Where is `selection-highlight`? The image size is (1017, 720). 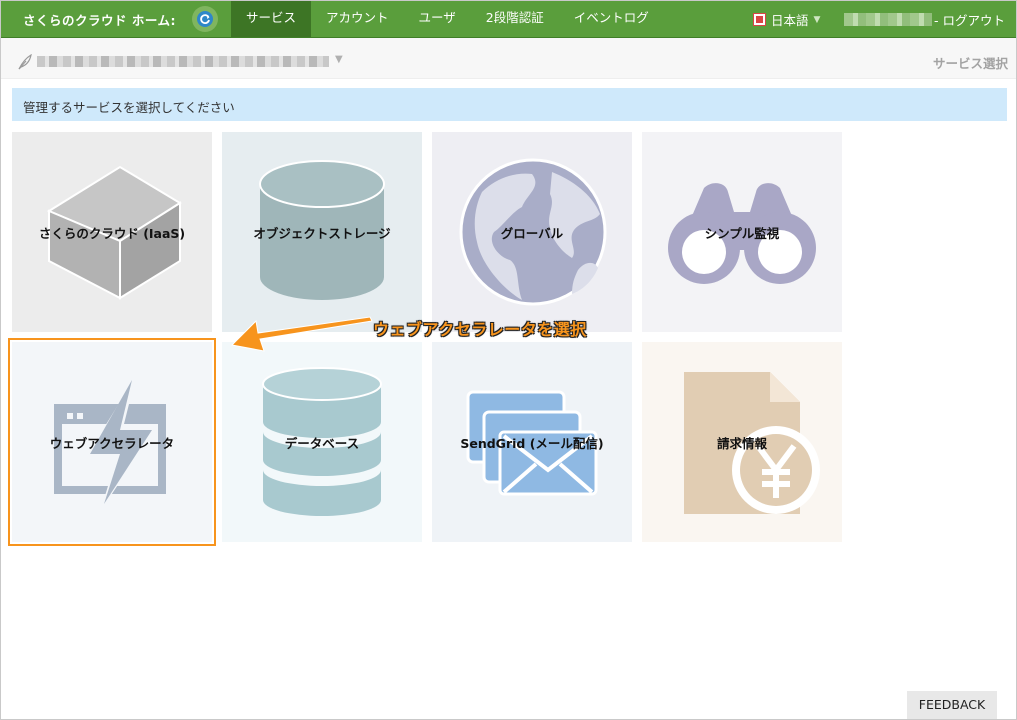
selection-highlight is located at coordinates (112, 442).